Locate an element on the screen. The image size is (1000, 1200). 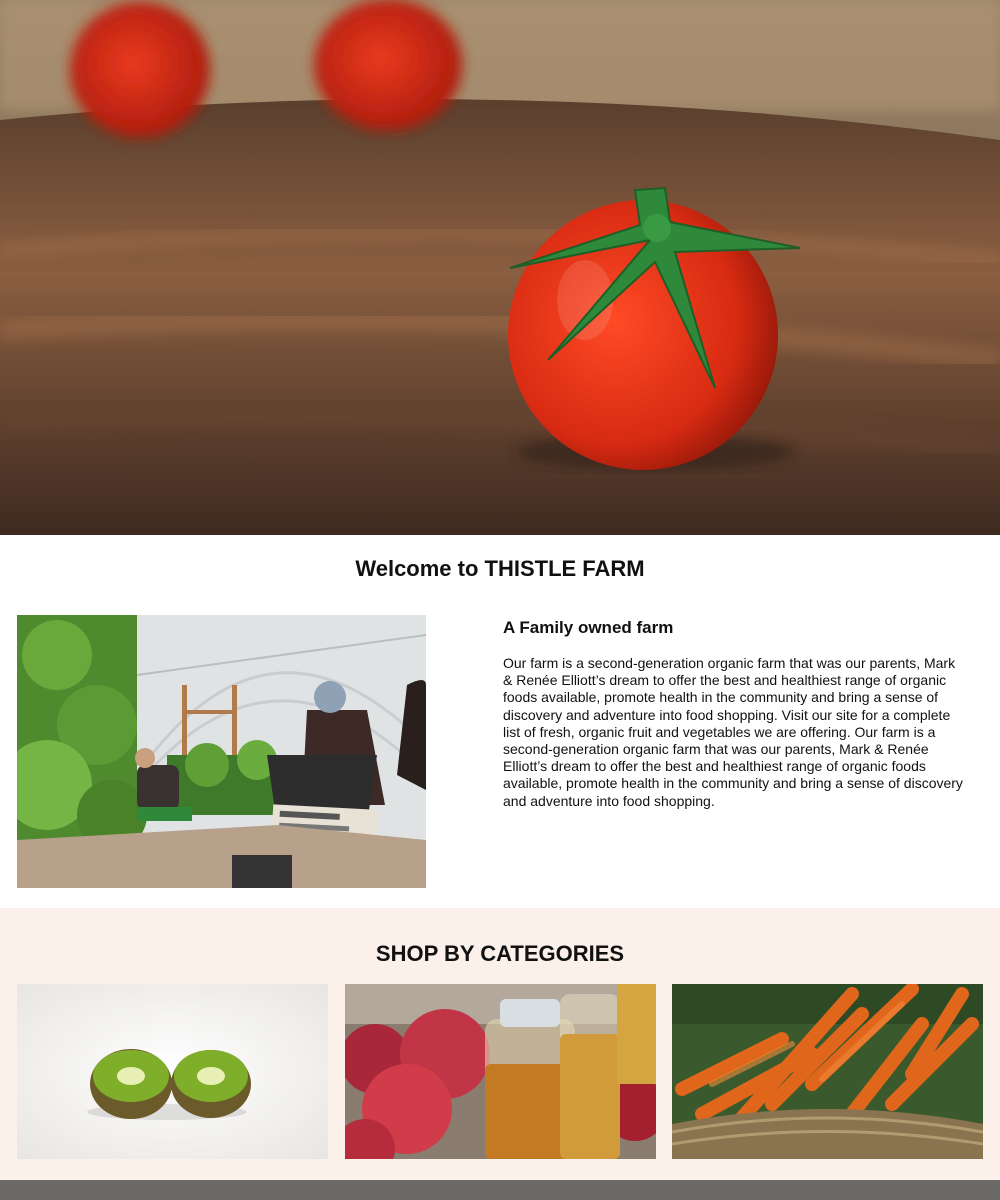
greenhouse-photo is located at coordinates (221, 751).